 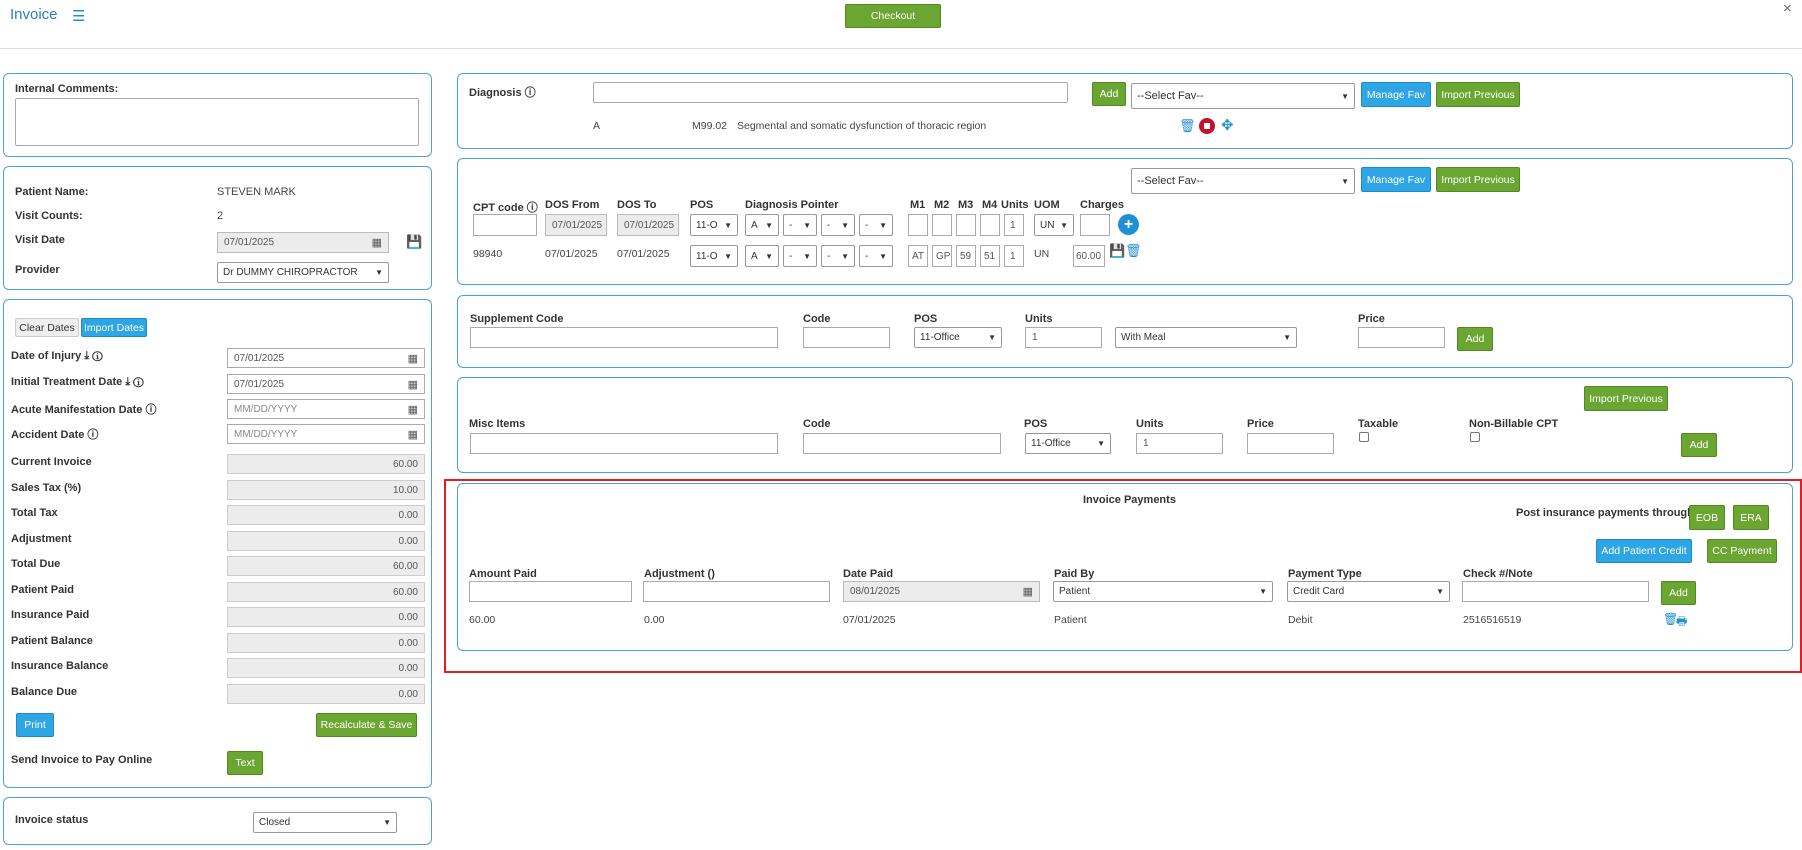 I want to click on total-value: 60.00, so click(x=326, y=566).